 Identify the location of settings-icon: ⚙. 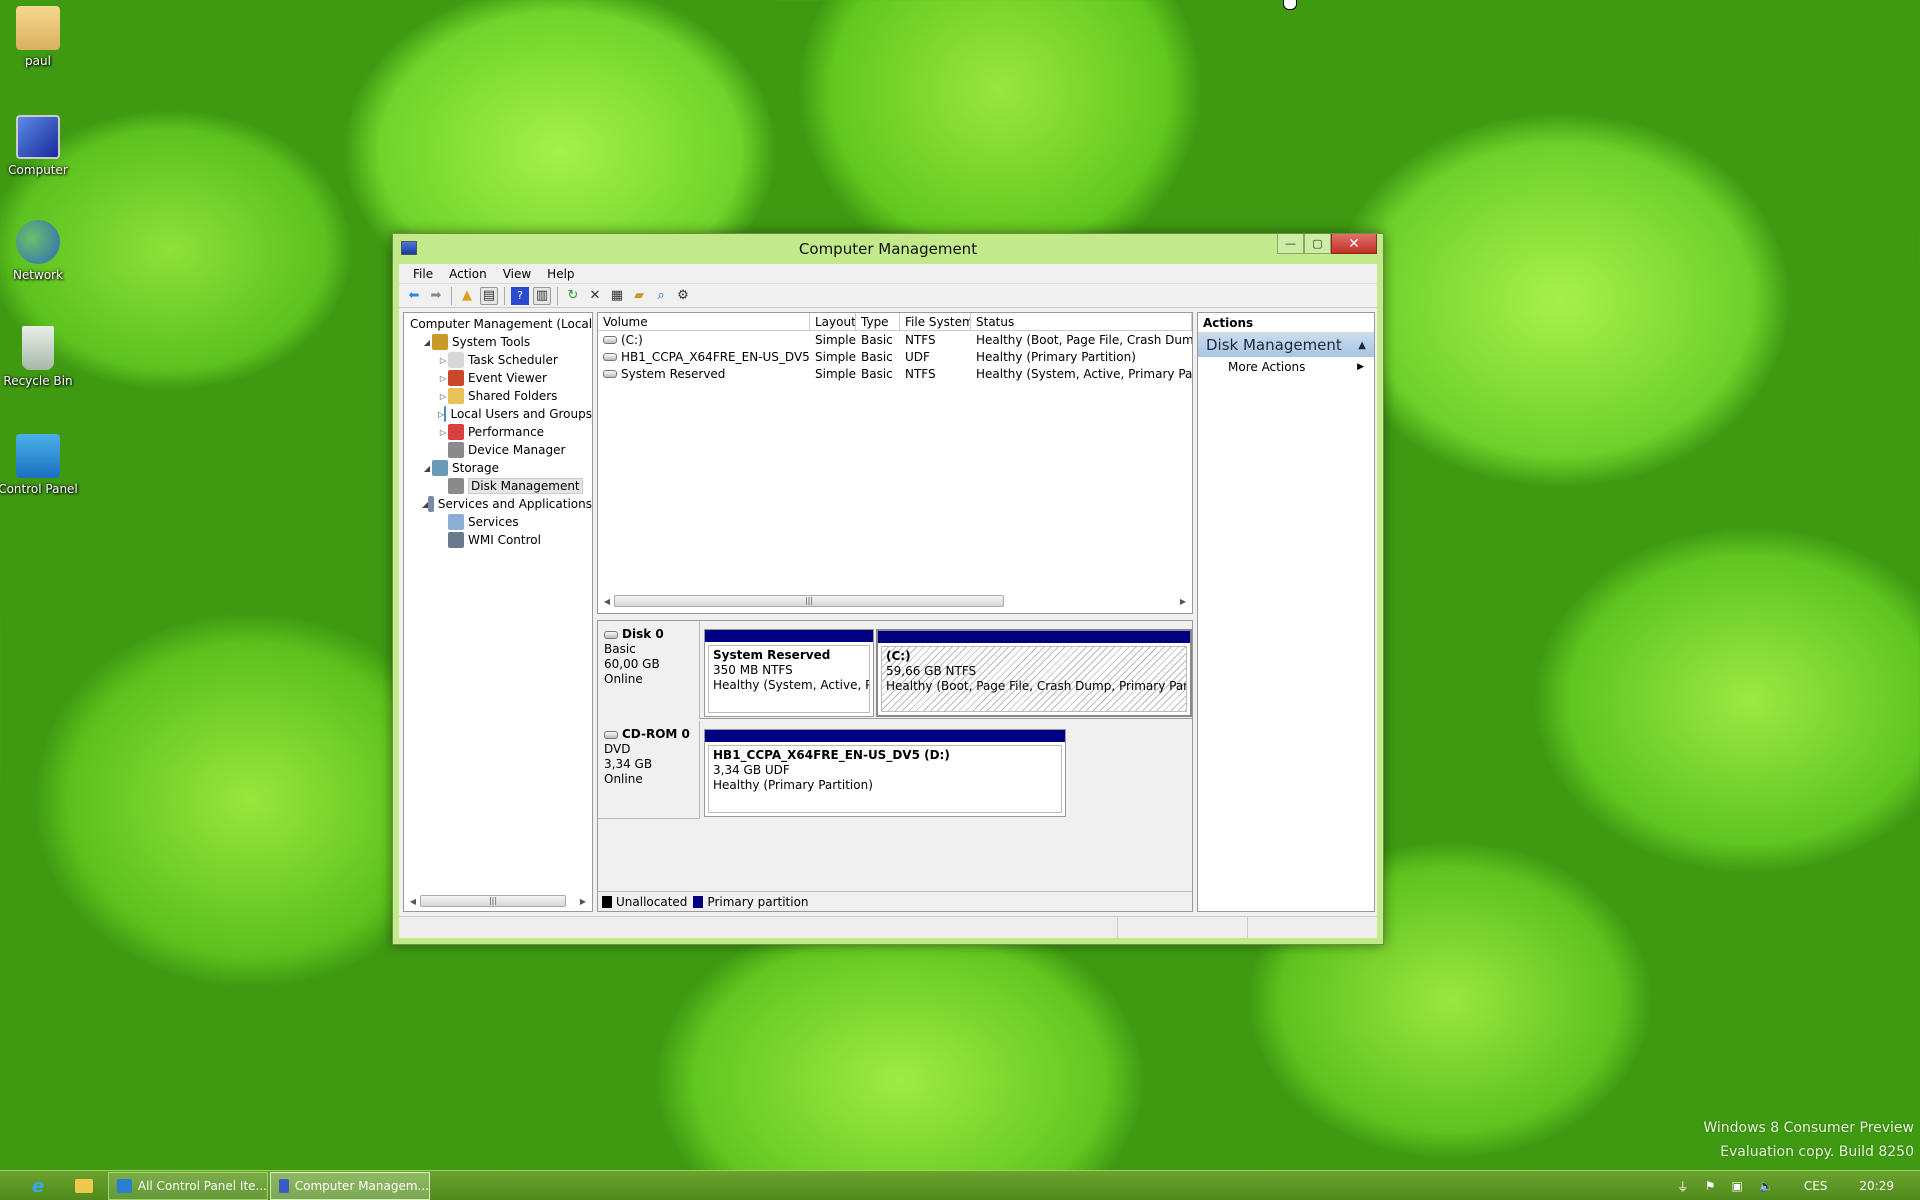
(683, 296).